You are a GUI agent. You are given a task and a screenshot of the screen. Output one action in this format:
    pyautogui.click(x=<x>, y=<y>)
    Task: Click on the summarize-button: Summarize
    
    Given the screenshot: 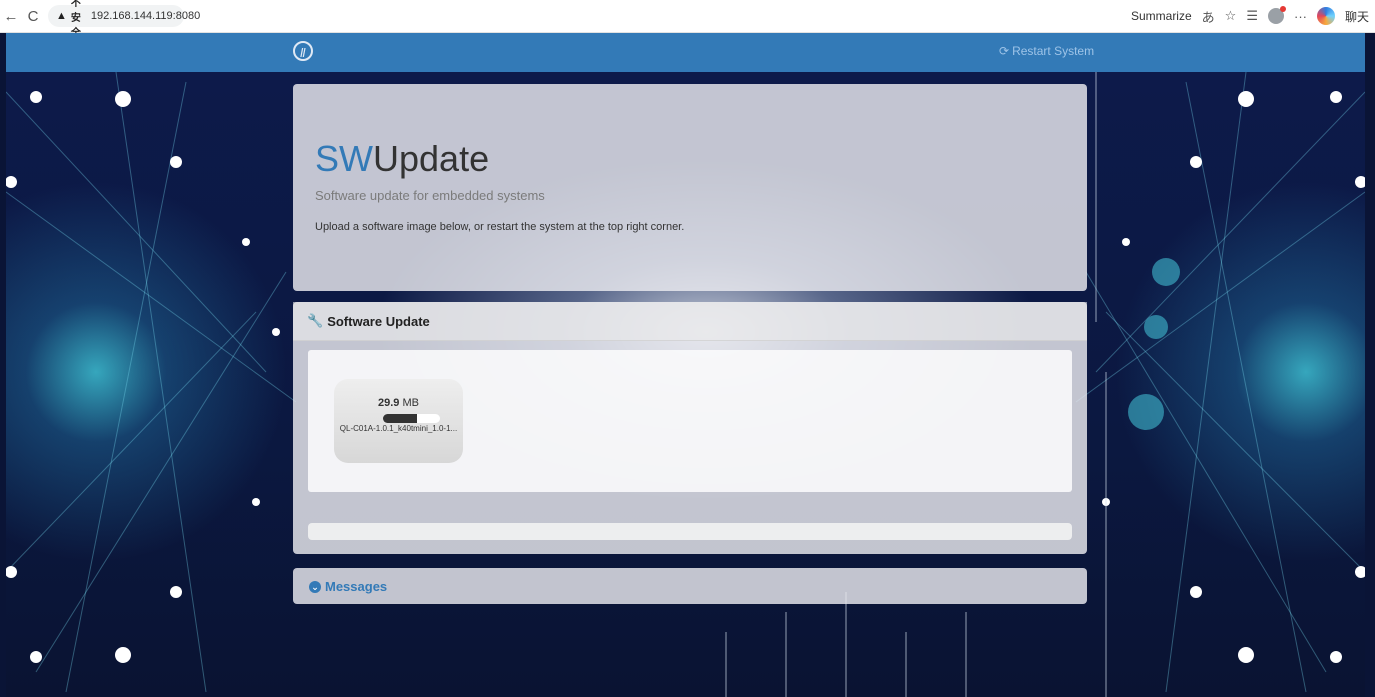 What is the action you would take?
    pyautogui.click(x=1161, y=16)
    